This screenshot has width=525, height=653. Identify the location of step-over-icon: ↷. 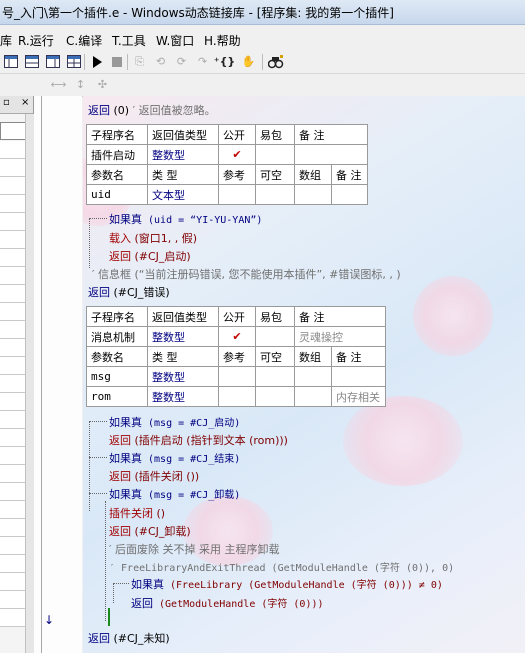
(202, 61).